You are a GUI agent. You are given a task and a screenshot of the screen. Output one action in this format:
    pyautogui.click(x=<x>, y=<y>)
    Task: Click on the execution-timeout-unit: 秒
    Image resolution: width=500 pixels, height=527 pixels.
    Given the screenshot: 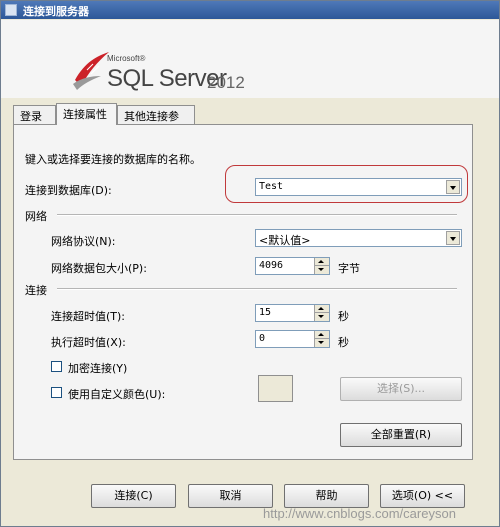 What is the action you would take?
    pyautogui.click(x=343, y=342)
    